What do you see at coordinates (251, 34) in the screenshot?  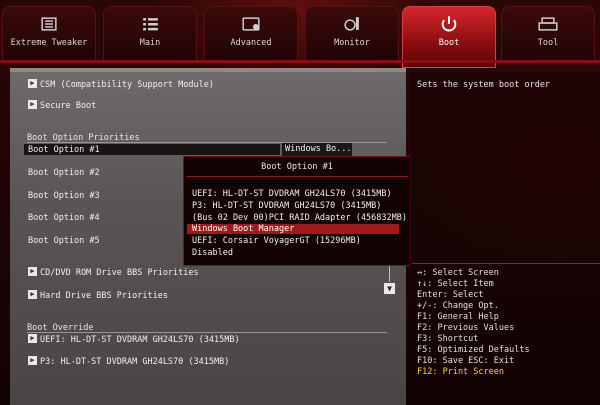 I see `tab-advanced: Advanced` at bounding box center [251, 34].